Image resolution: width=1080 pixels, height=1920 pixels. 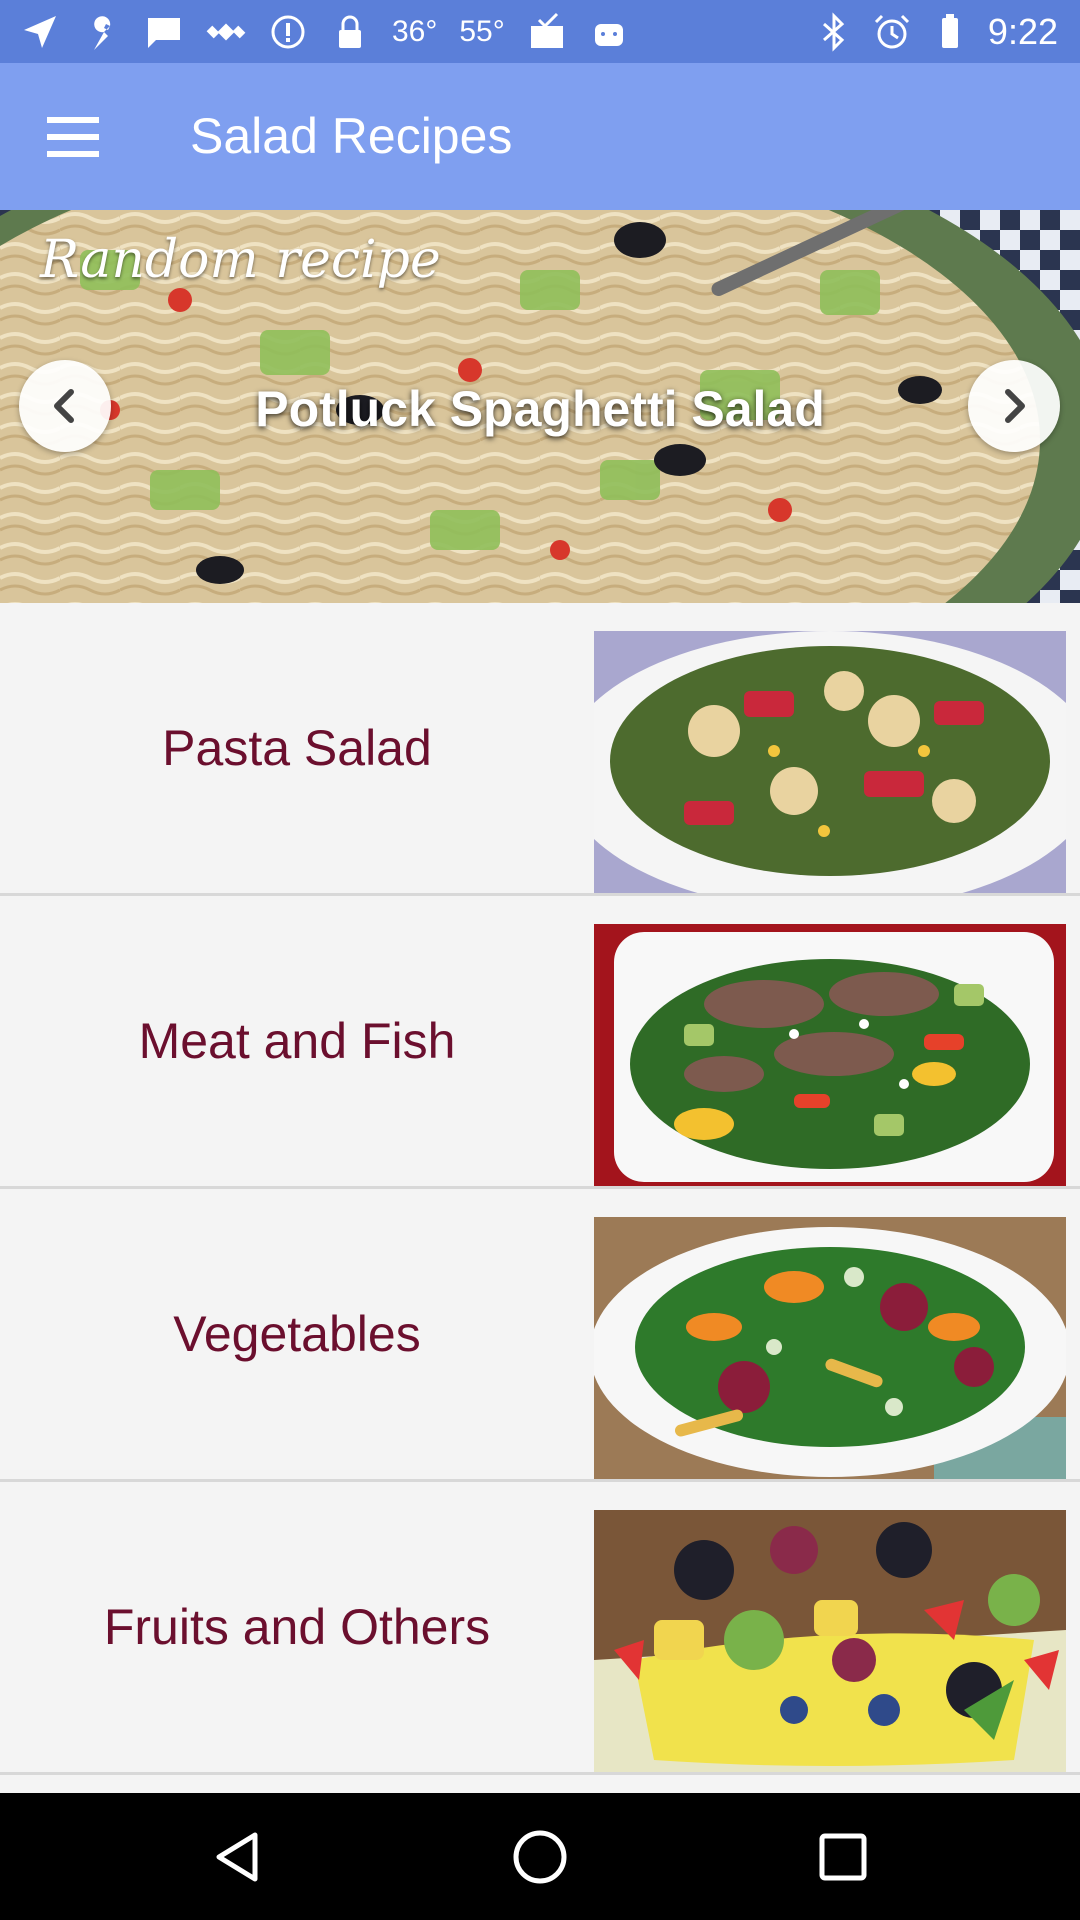 I want to click on bluetooth-icon, so click(x=834, y=31).